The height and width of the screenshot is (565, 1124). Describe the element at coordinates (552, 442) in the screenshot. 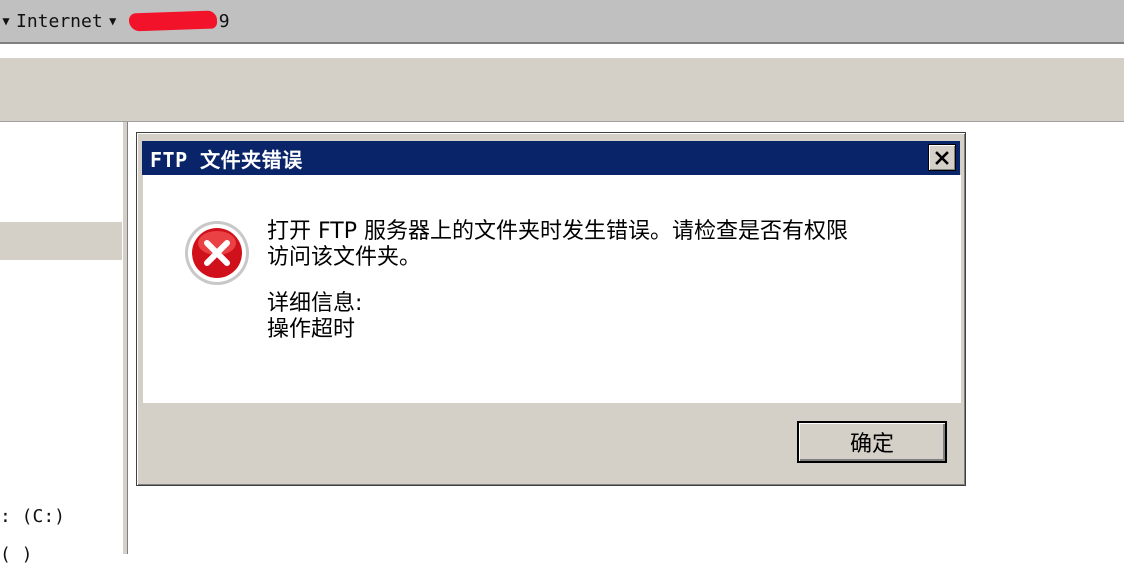

I see `dialog-button-area: 确定` at that location.